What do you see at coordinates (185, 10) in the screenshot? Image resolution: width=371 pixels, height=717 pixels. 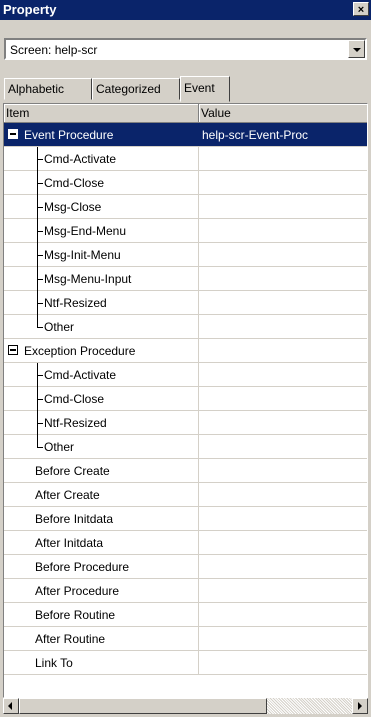 I see `title-bar: Property ×` at bounding box center [185, 10].